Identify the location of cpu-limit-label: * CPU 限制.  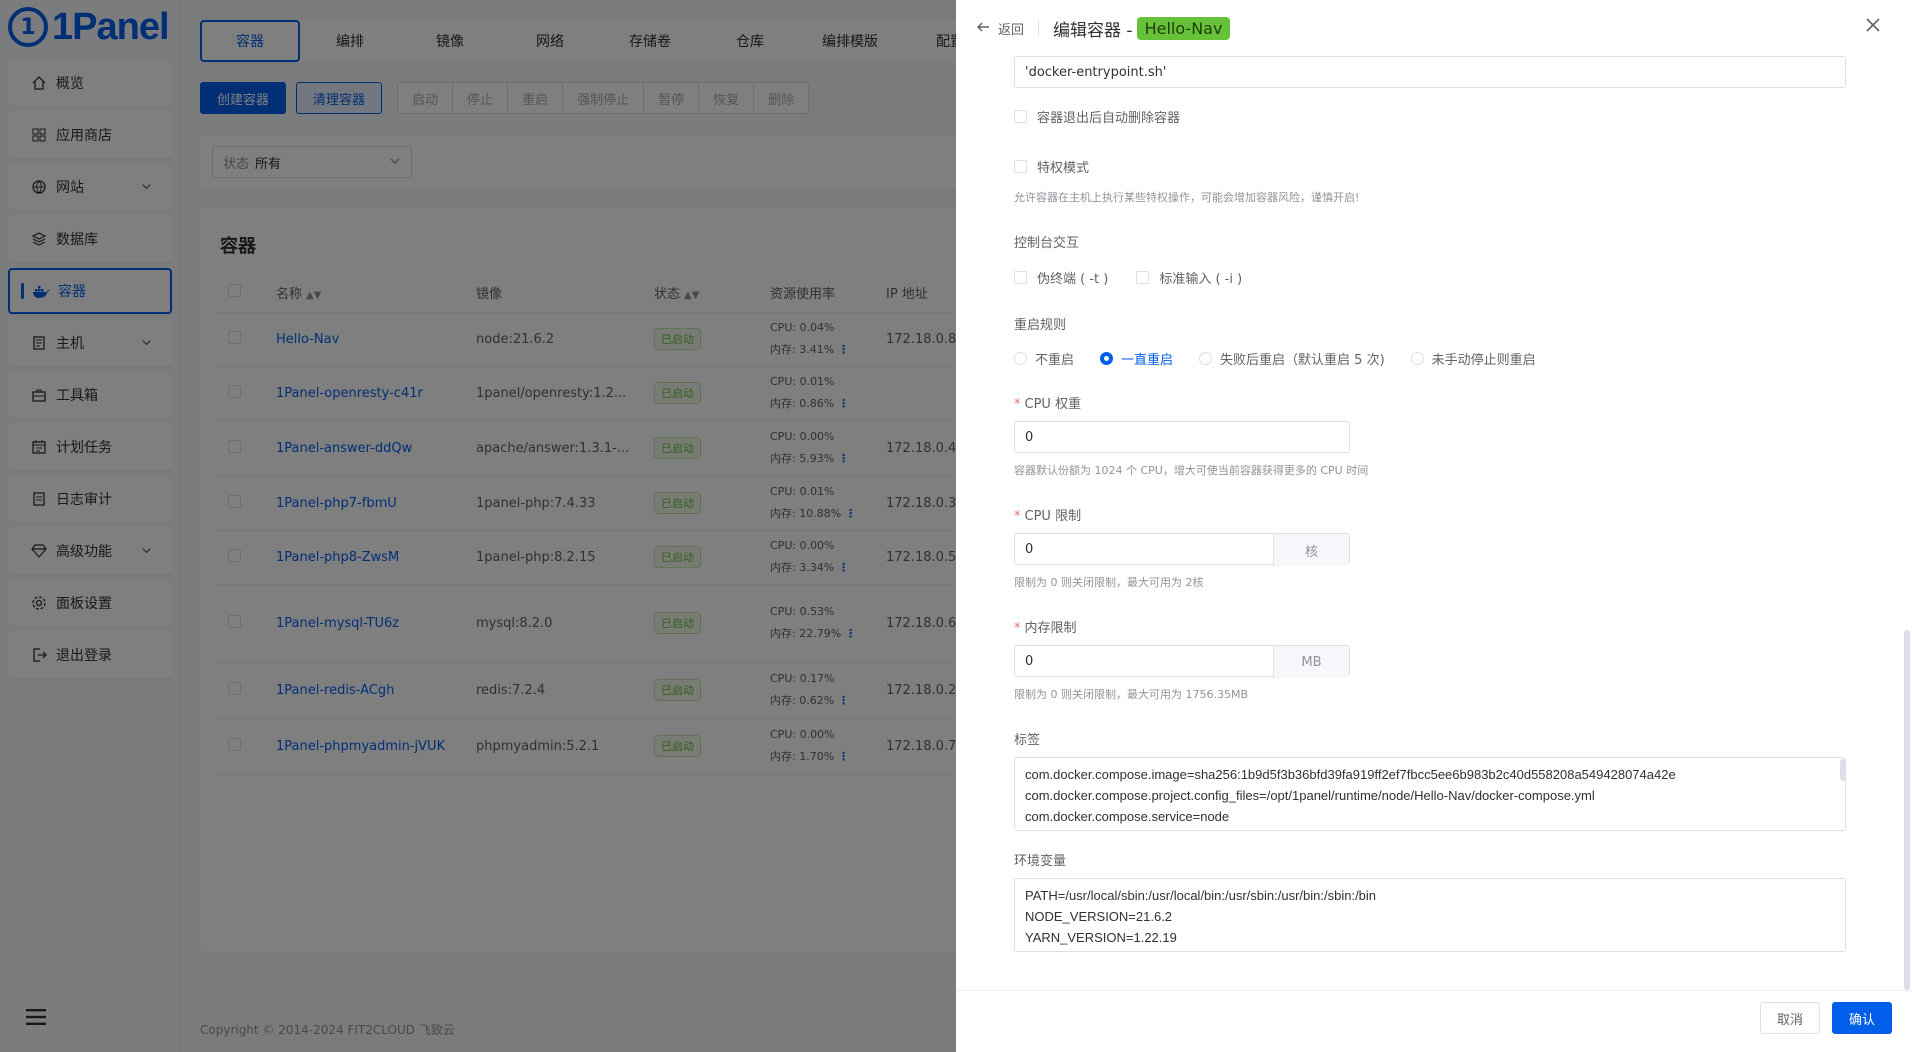
(1048, 516).